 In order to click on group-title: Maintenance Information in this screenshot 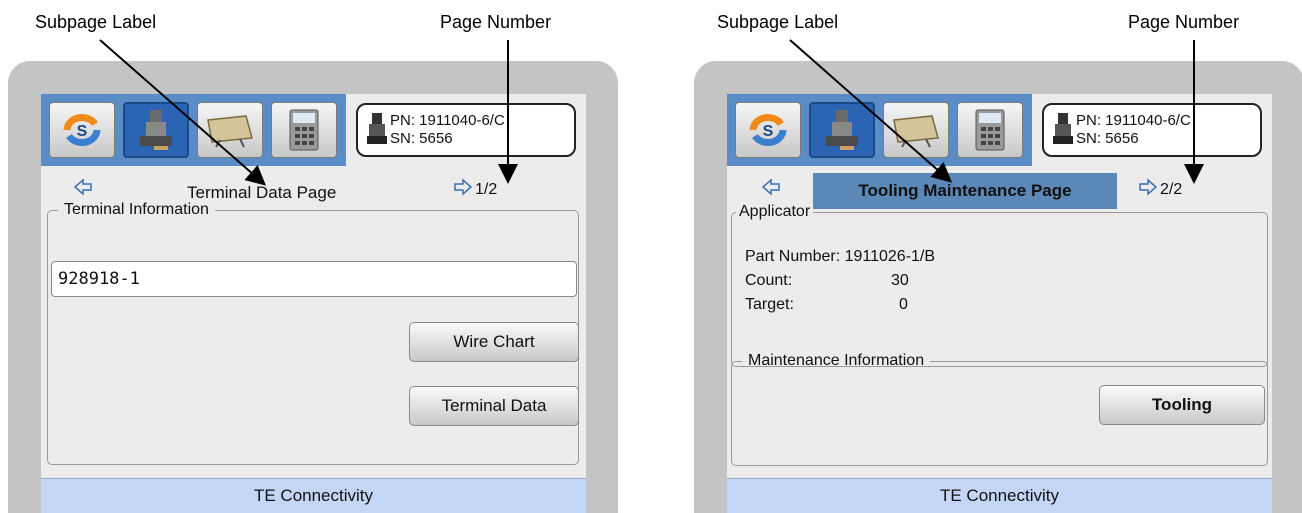, I will do `click(836, 360)`.